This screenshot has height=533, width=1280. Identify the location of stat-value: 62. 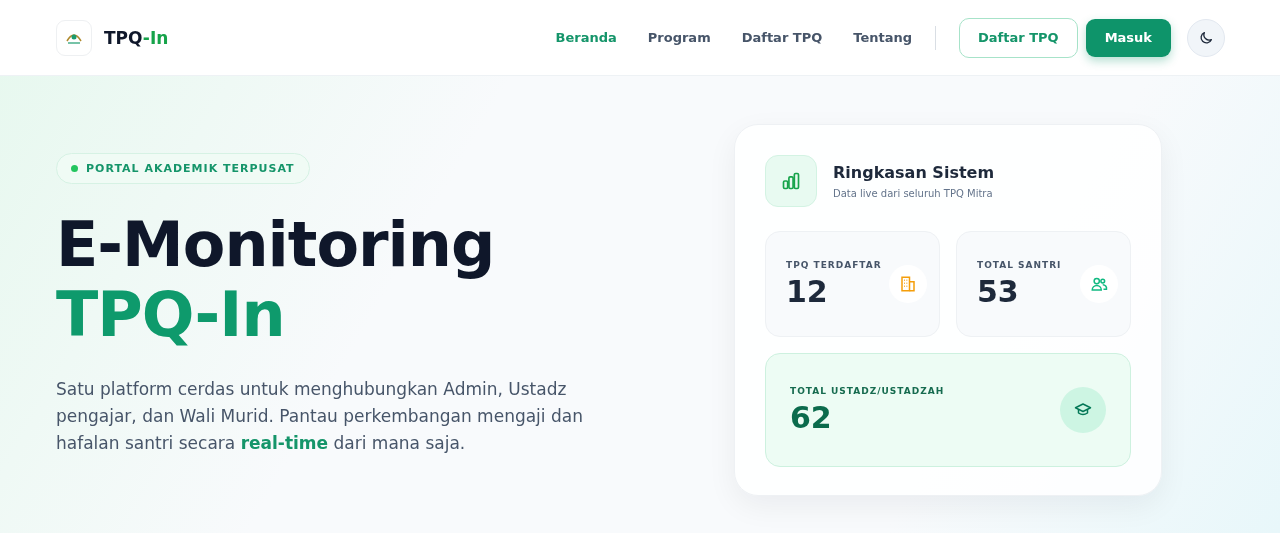
(811, 417).